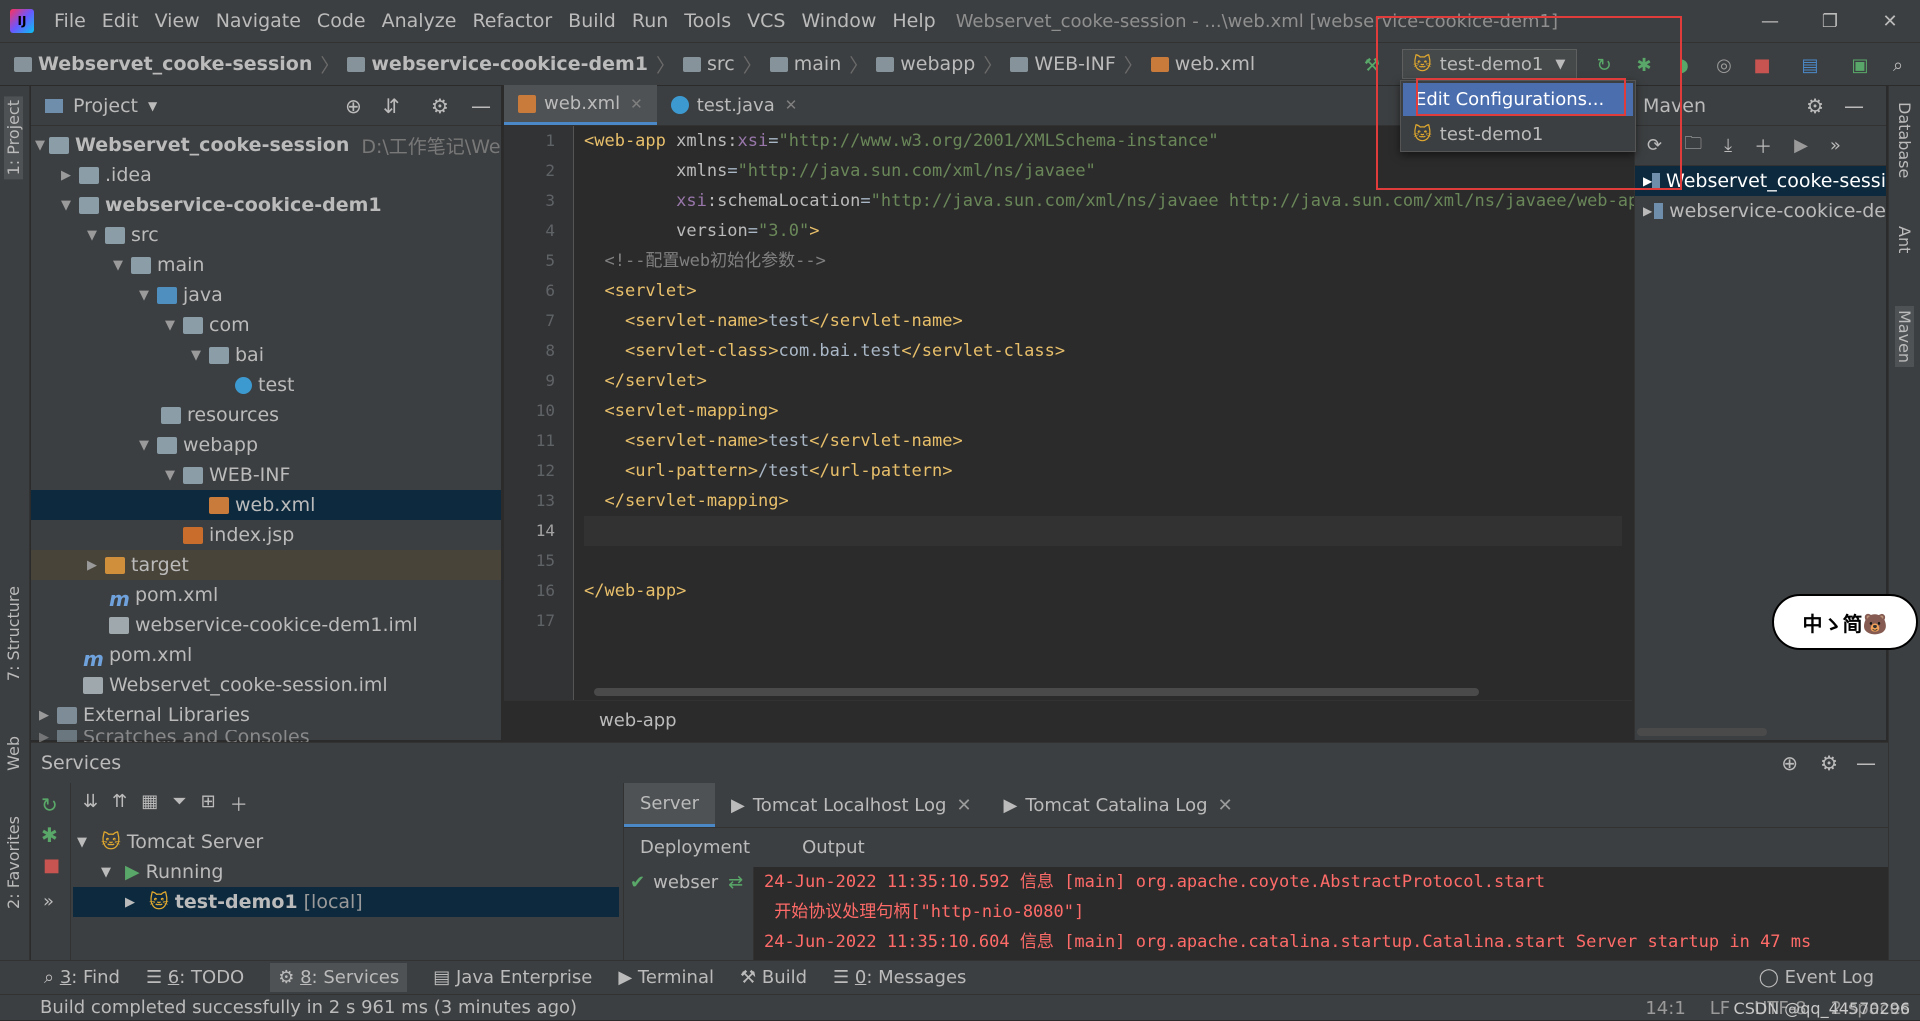  I want to click on tree-node-idea: ▶.idea, so click(266, 175).